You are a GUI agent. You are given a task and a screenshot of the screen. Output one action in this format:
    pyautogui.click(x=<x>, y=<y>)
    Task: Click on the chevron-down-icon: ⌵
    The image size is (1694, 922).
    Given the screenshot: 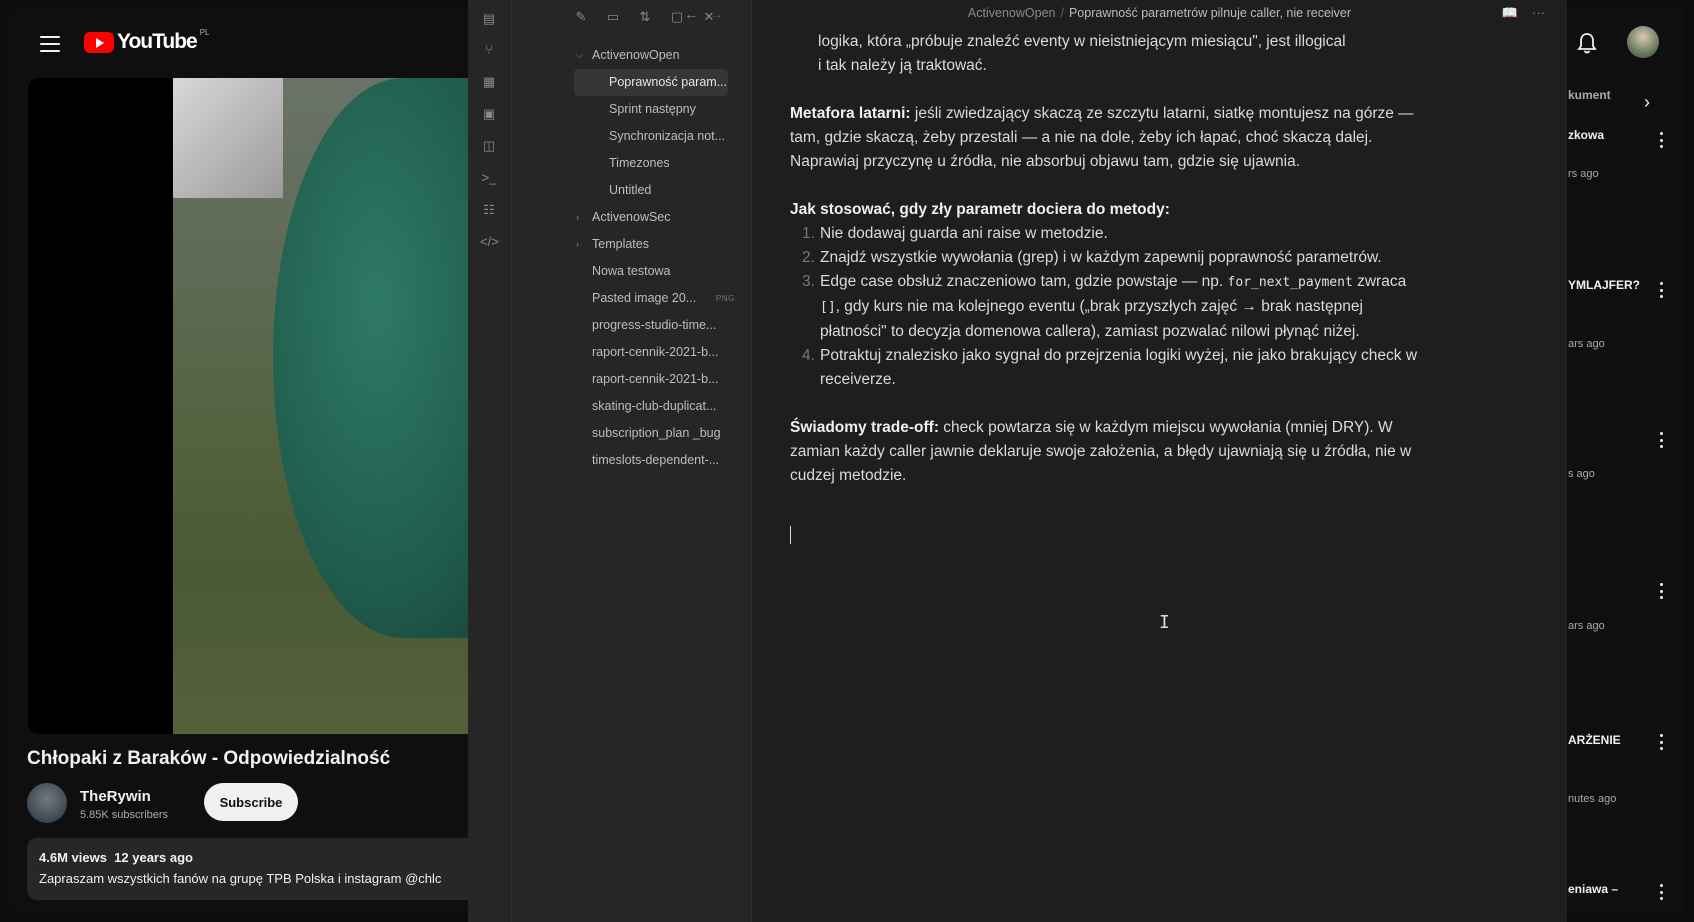 What is the action you would take?
    pyautogui.click(x=579, y=55)
    